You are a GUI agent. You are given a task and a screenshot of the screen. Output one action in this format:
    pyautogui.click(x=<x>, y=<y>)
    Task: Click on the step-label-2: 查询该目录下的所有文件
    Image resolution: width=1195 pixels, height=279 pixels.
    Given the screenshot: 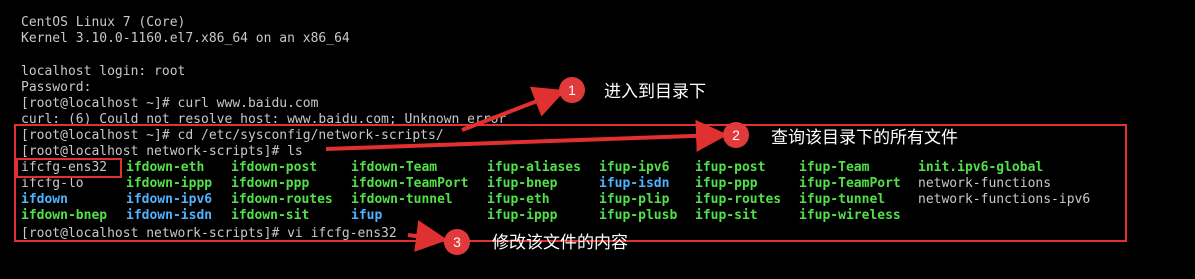 What is the action you would take?
    pyautogui.click(x=864, y=138)
    